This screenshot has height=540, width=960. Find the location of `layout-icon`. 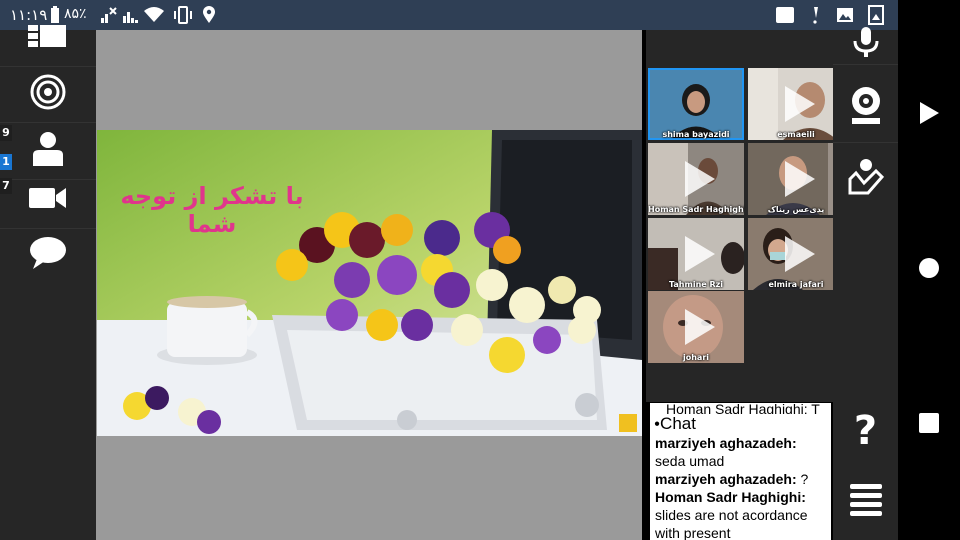

layout-icon is located at coordinates (48, 40).